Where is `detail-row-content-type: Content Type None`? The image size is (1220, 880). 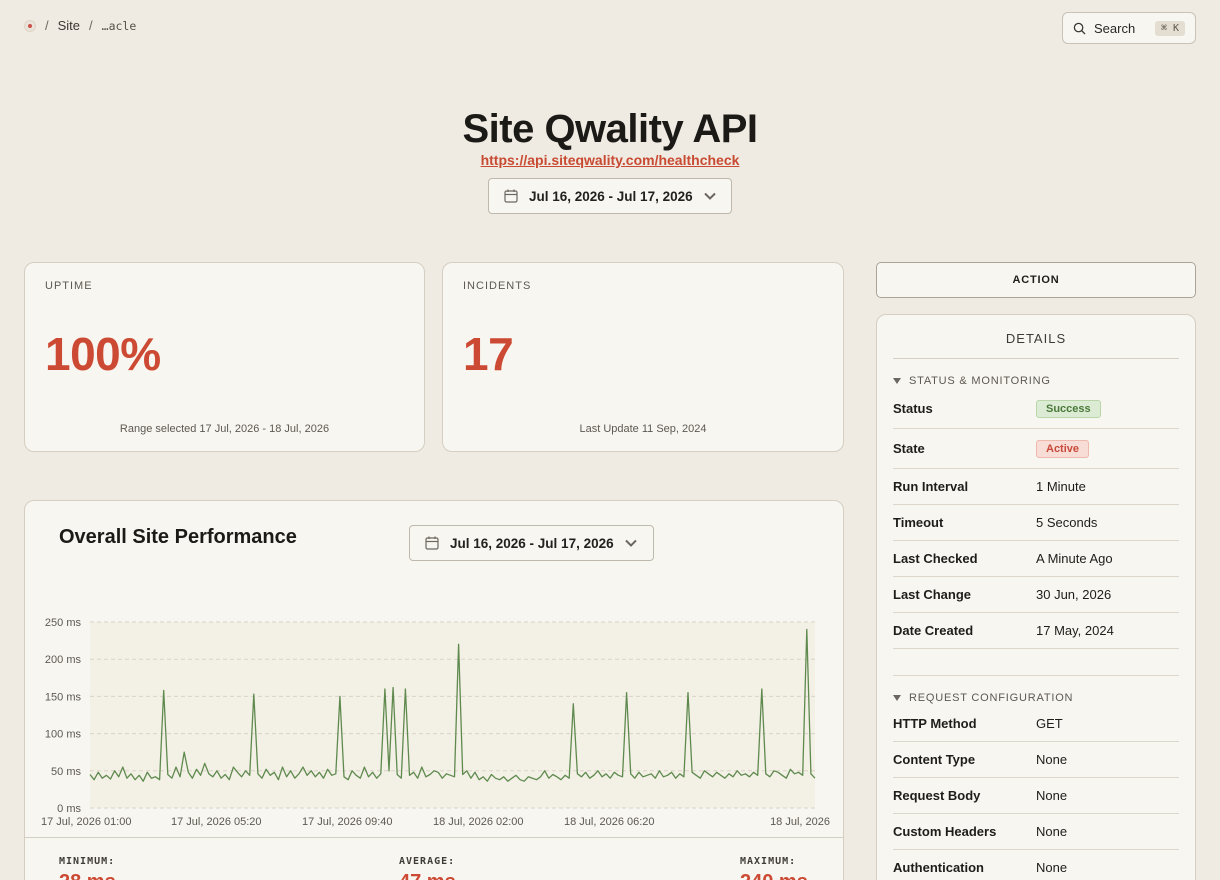
detail-row-content-type: Content Type None is located at coordinates (1036, 760).